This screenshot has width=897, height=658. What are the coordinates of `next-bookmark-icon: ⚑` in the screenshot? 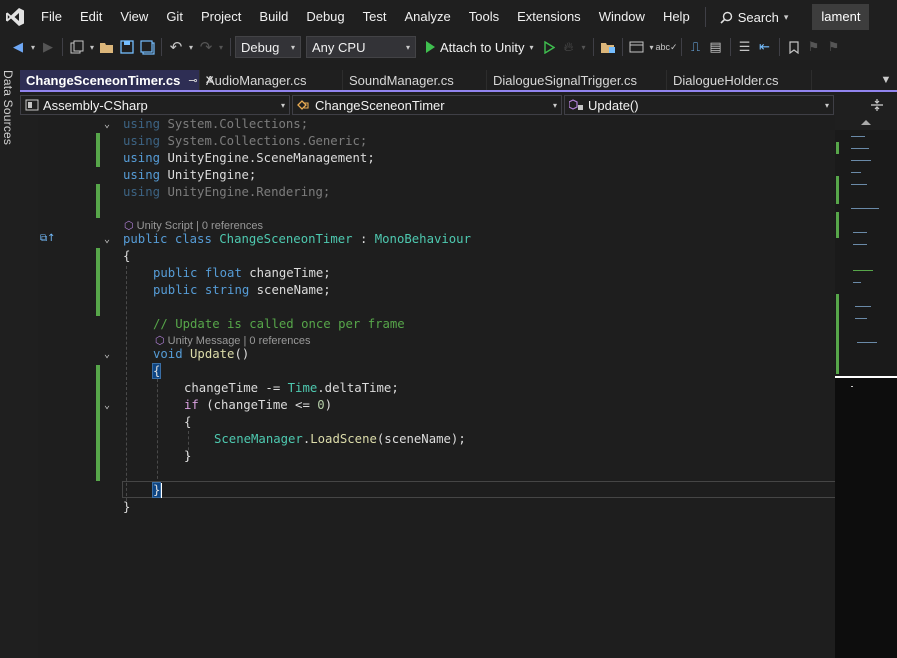 It's located at (834, 47).